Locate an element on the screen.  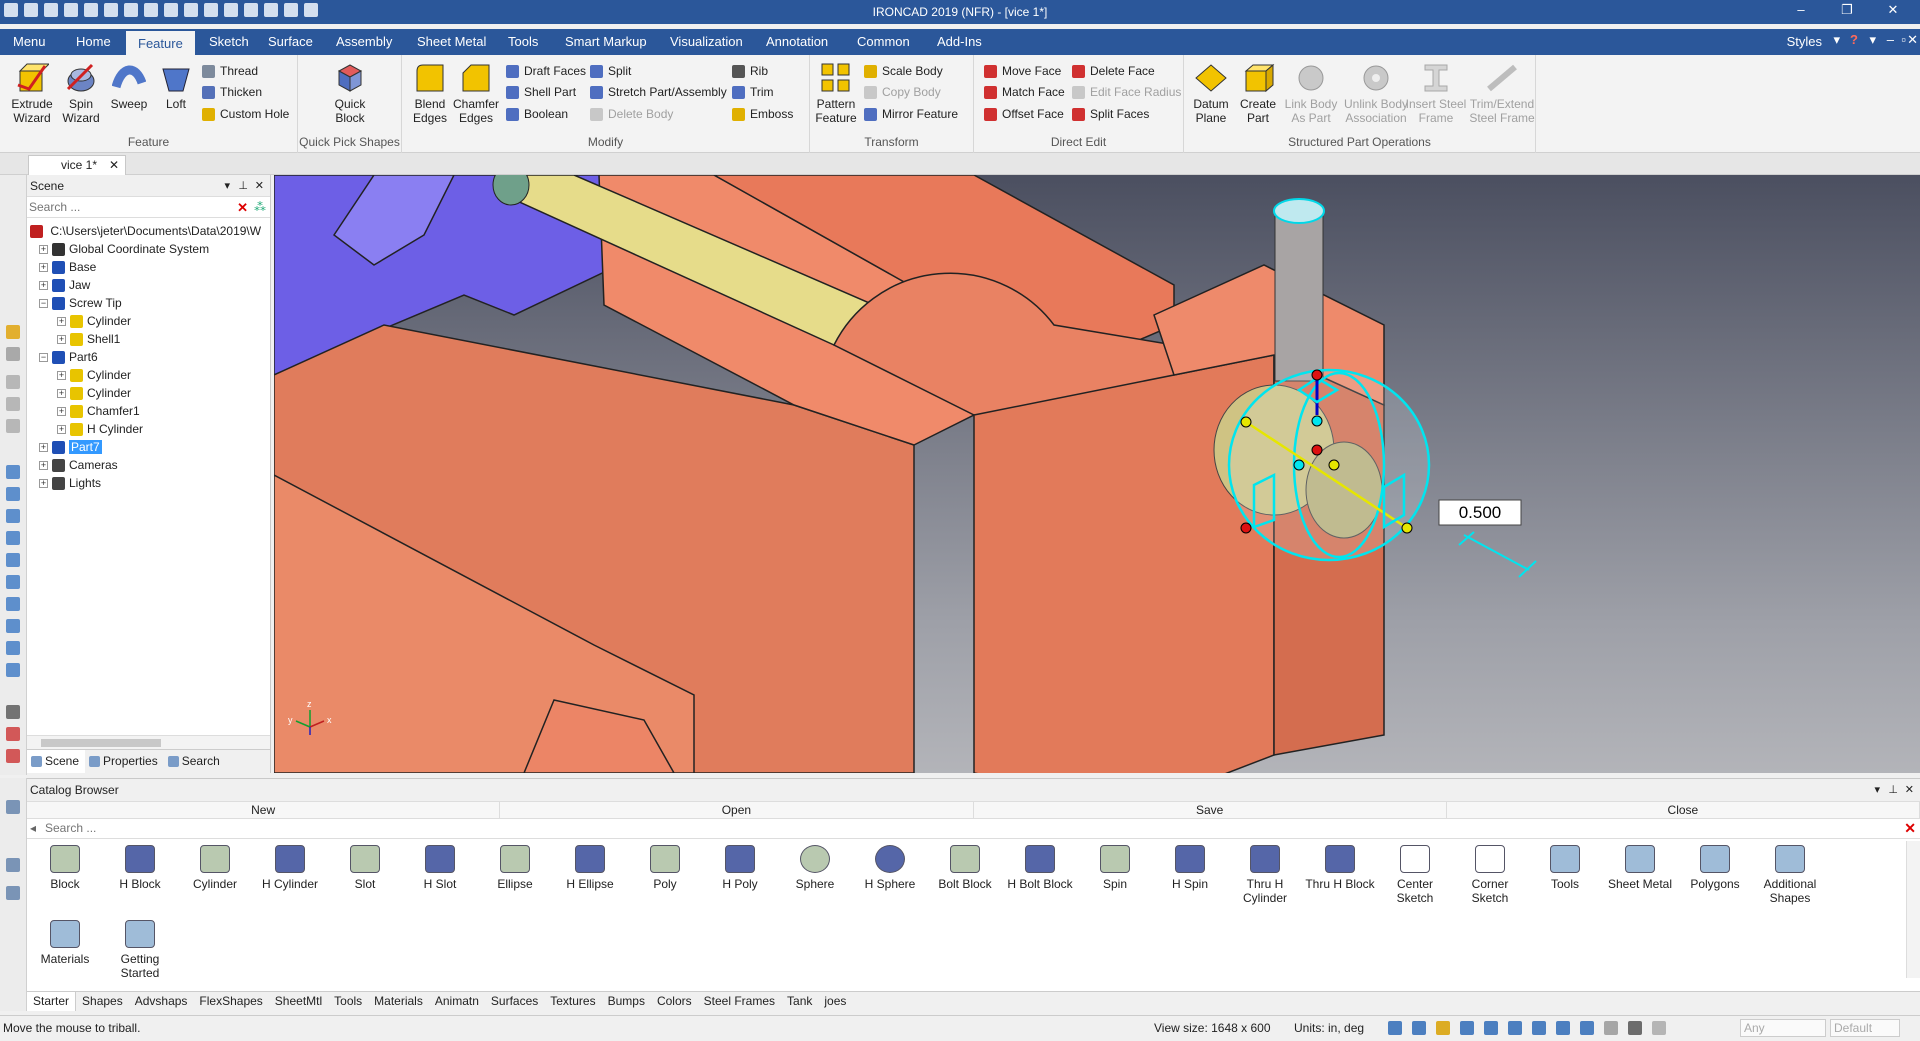
restore-button: ❐ is located at coordinates (1847, 10).